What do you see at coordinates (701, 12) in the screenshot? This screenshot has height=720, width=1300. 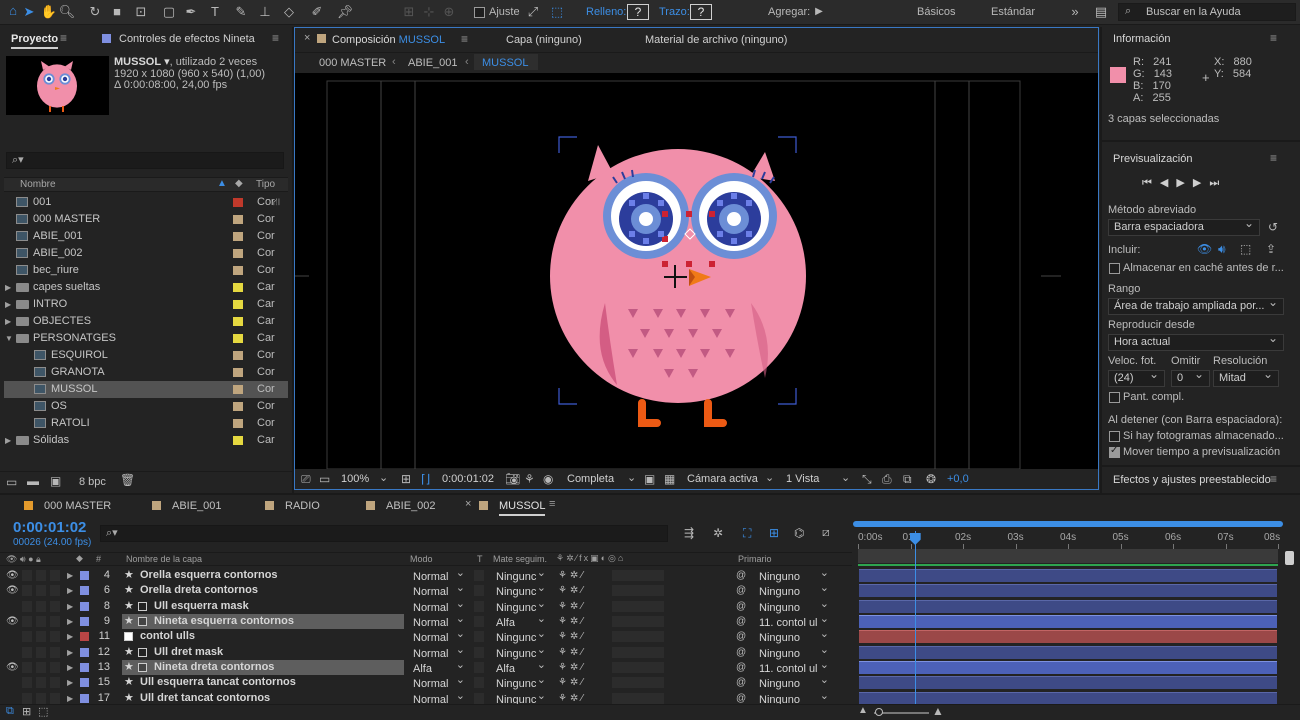 I see `stroke-swatch: ?` at bounding box center [701, 12].